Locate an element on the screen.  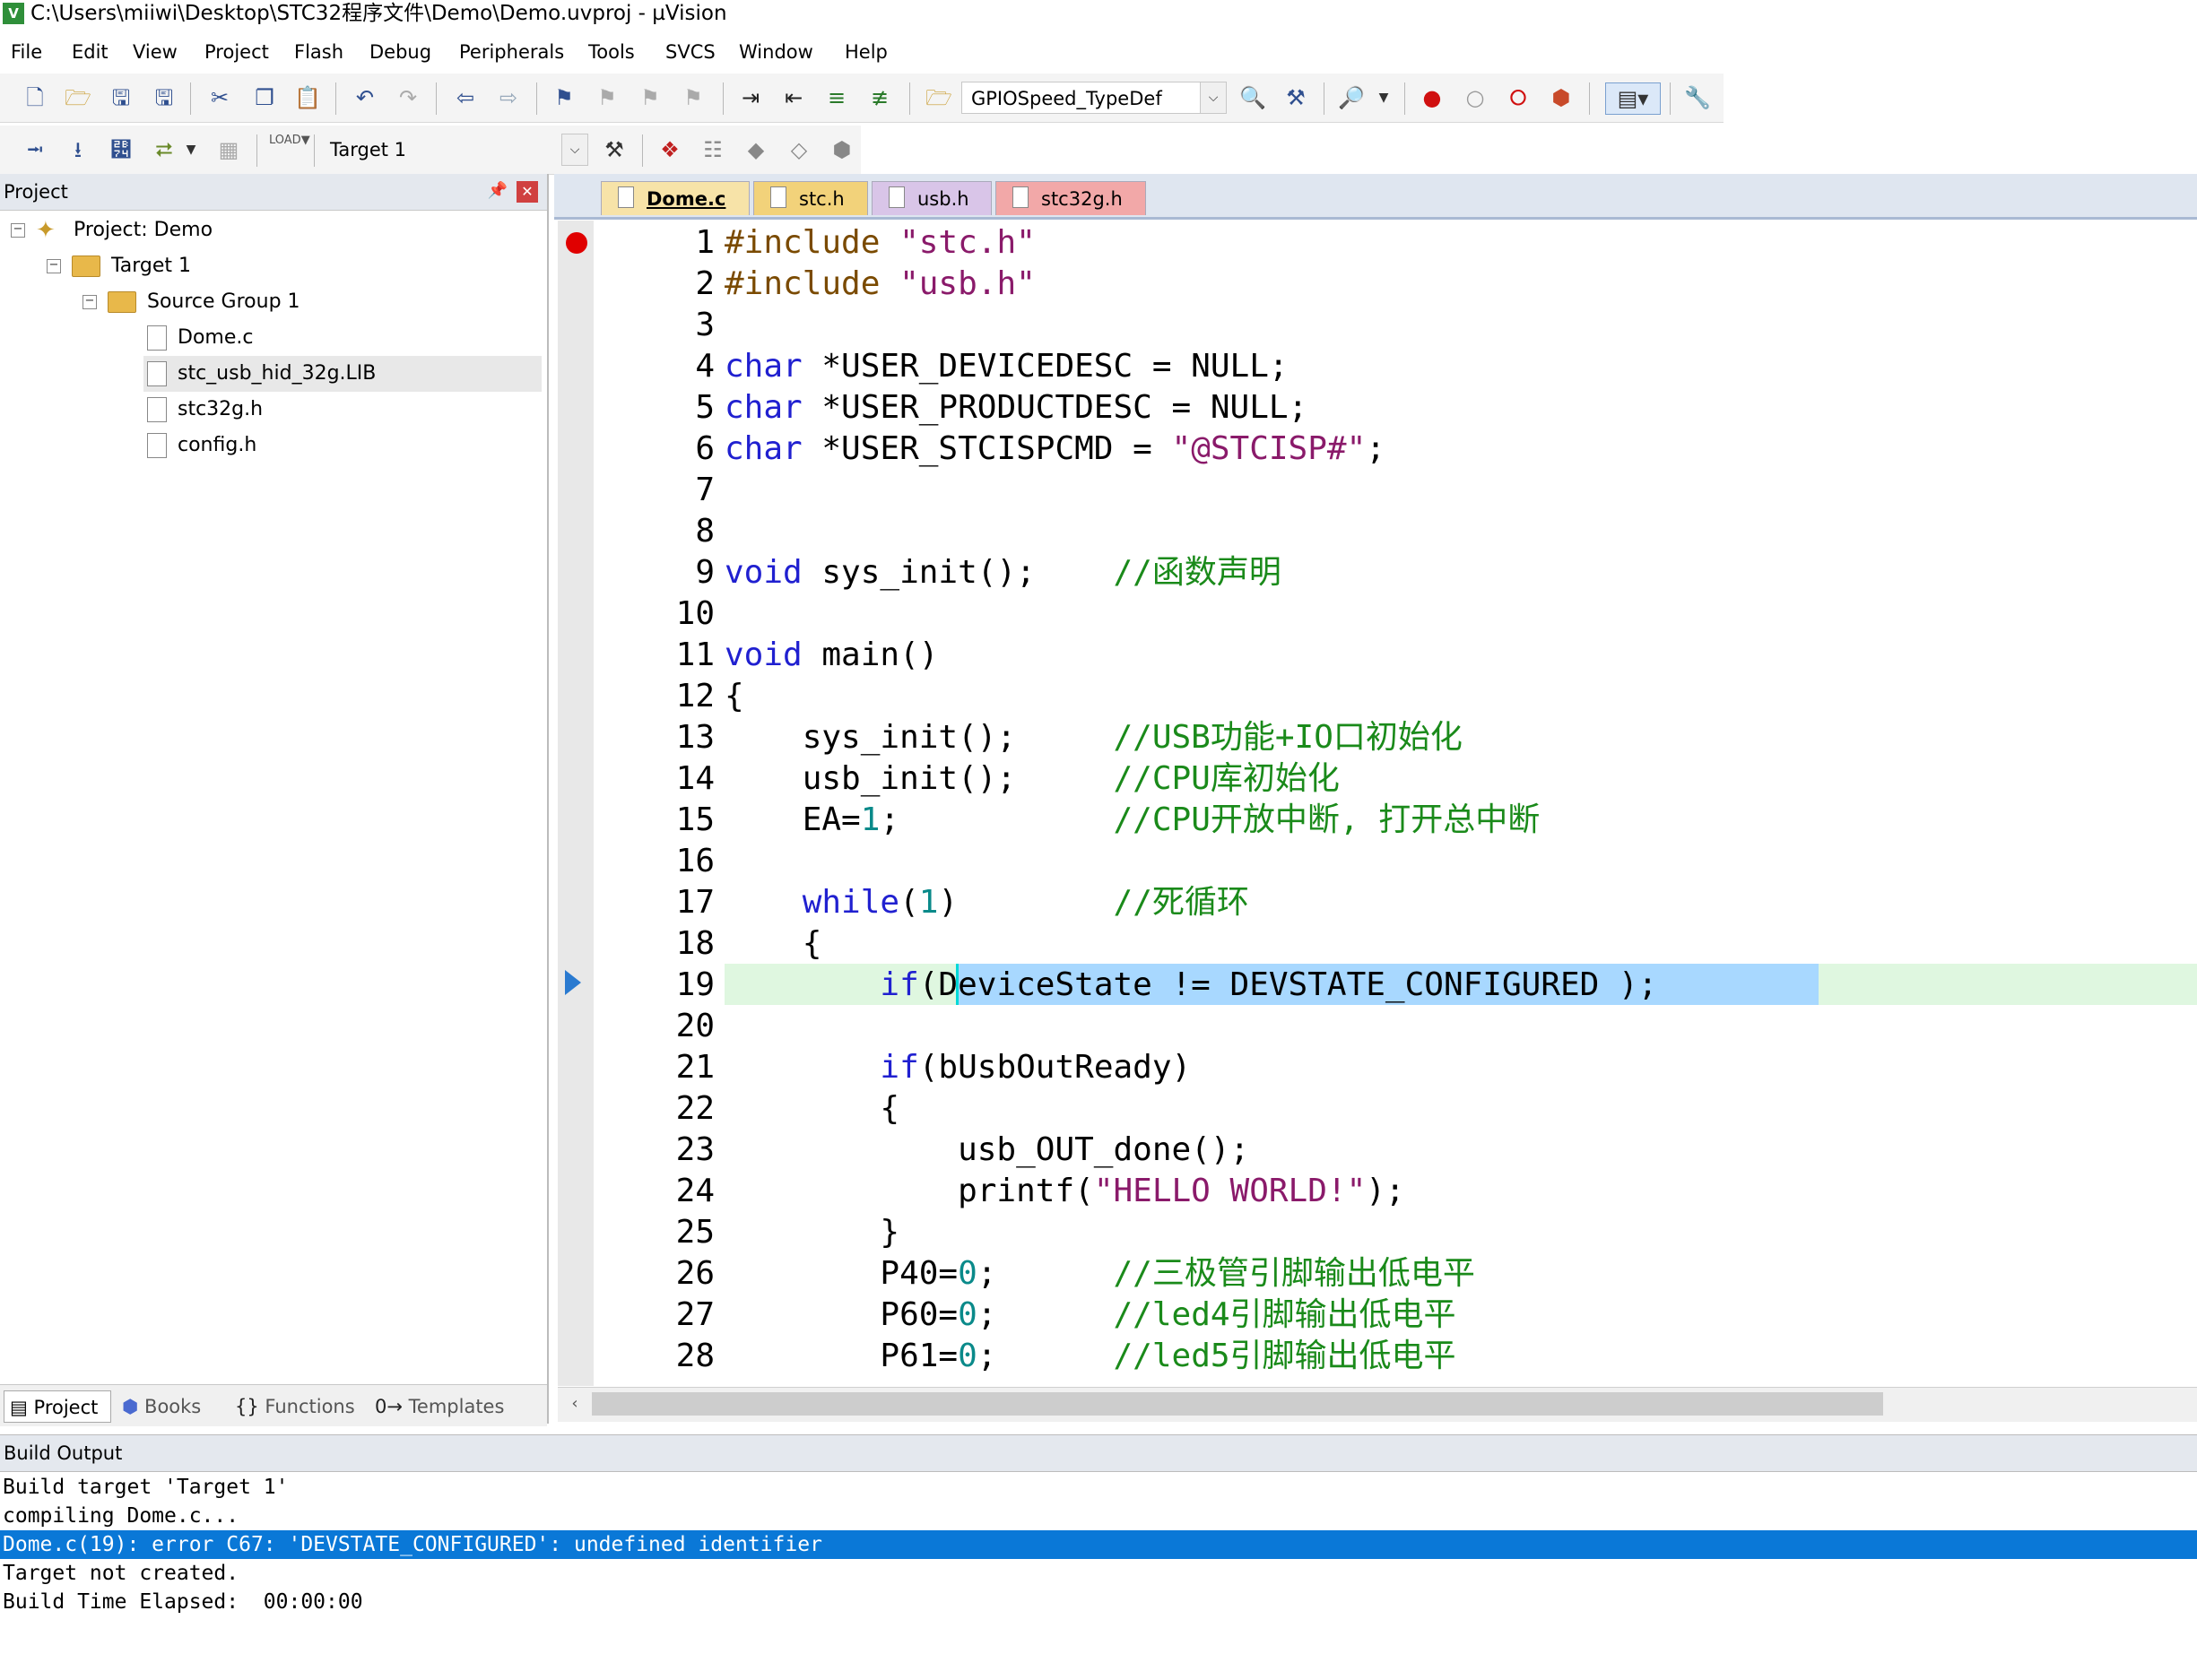
code-line: 2 #include "usb.h" is located at coordinates (1377, 285).